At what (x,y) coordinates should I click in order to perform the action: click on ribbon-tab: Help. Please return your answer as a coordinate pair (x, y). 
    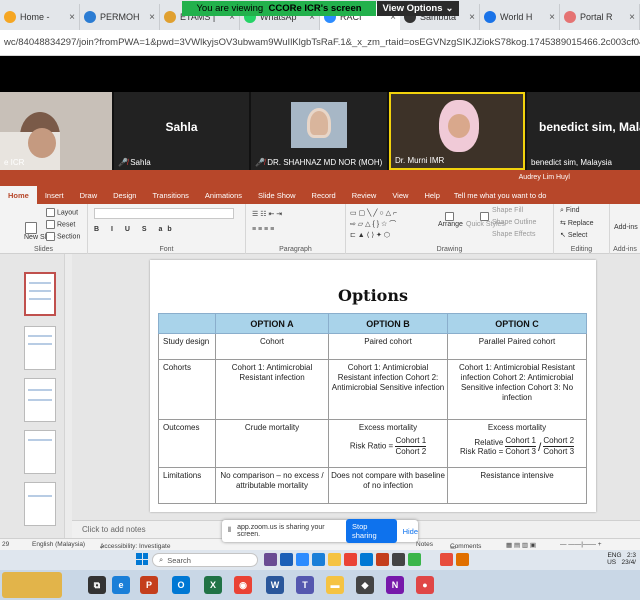
    Looking at the image, I should click on (431, 195).